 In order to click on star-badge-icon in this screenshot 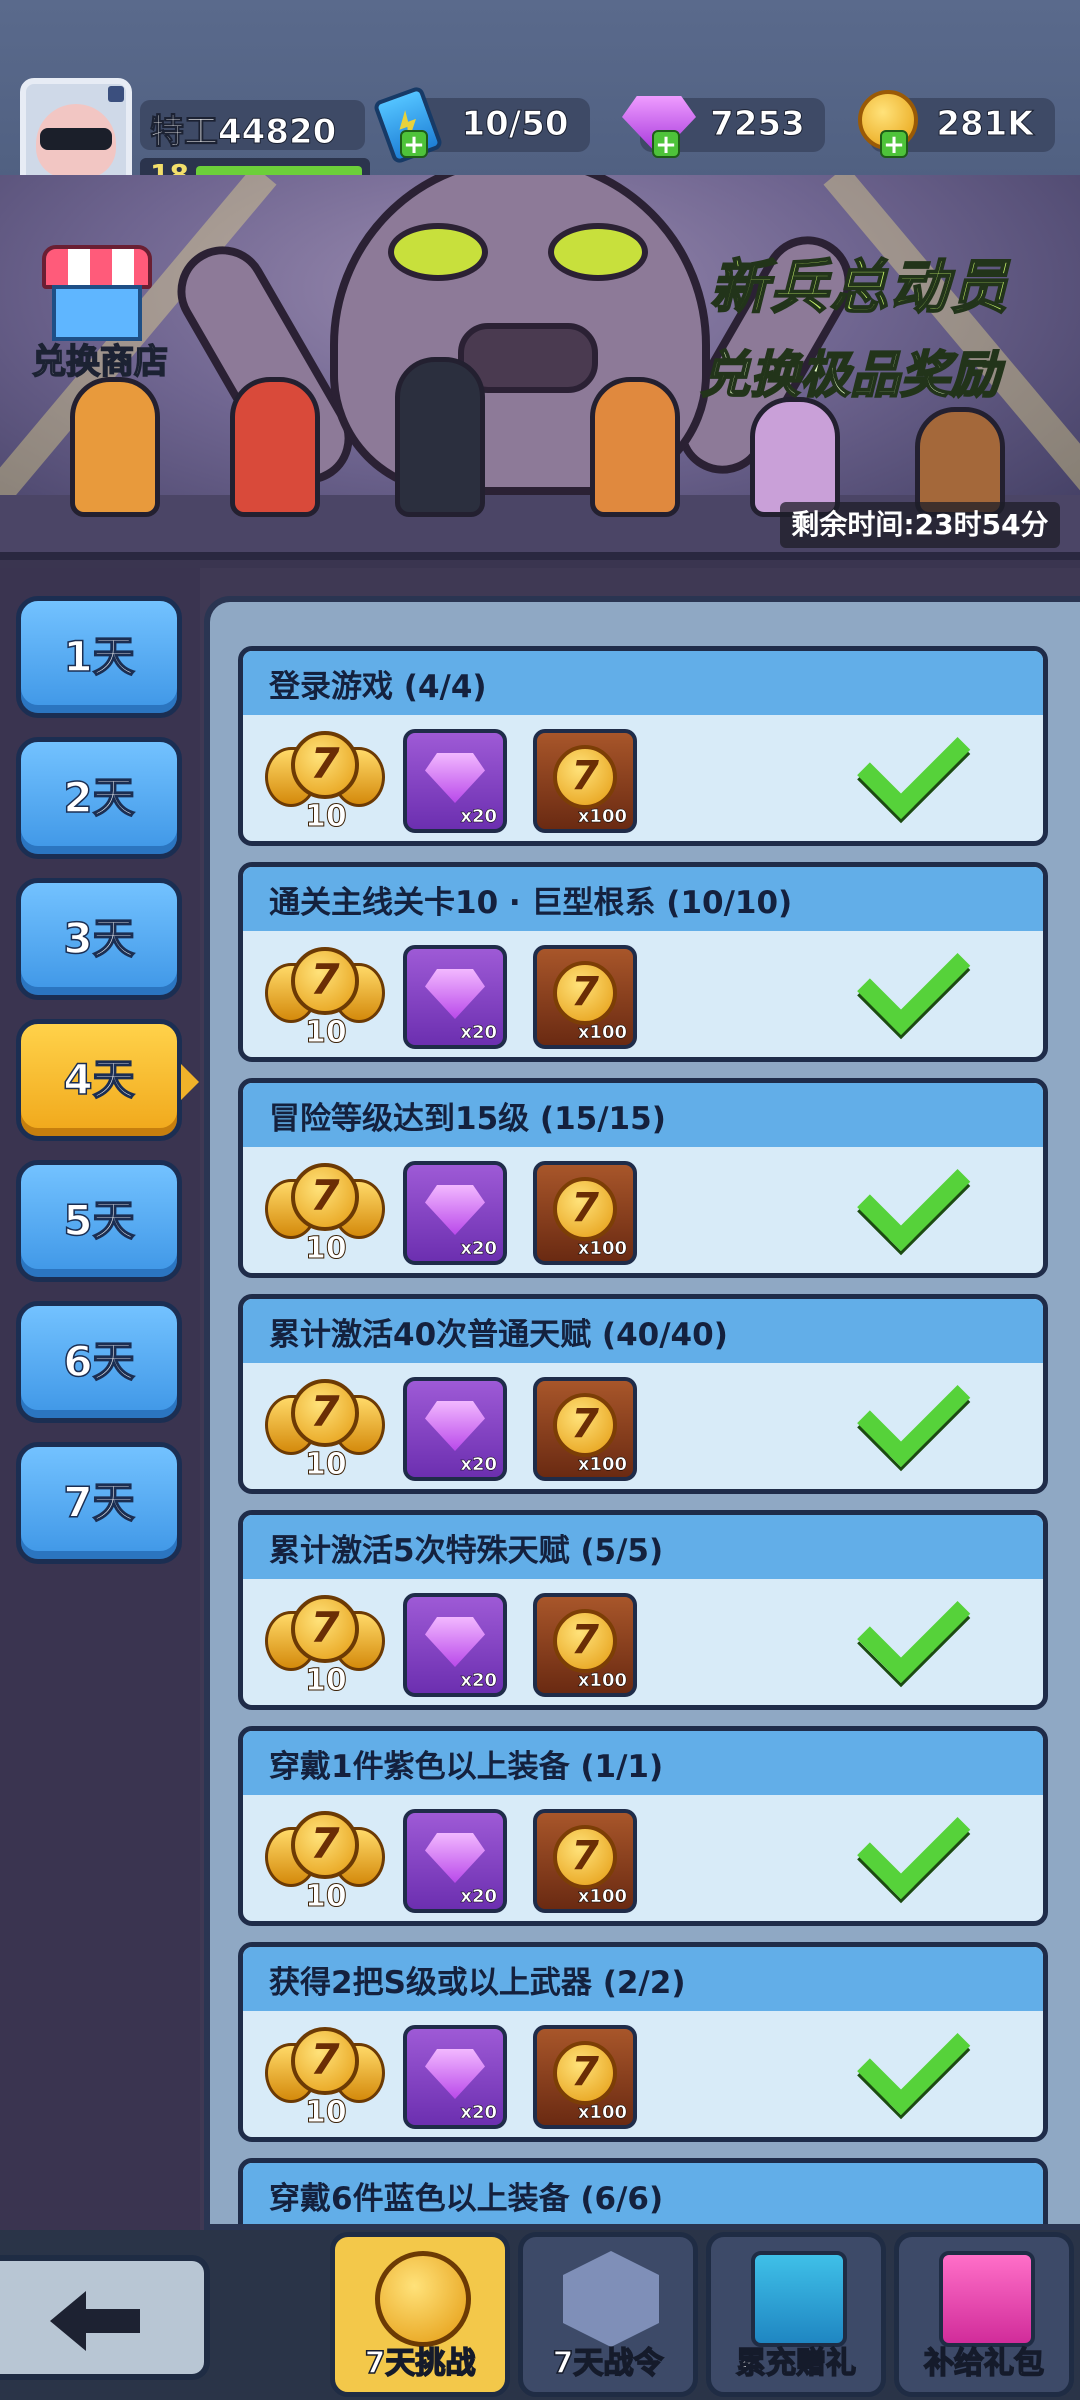, I will do `click(611, 2299)`.